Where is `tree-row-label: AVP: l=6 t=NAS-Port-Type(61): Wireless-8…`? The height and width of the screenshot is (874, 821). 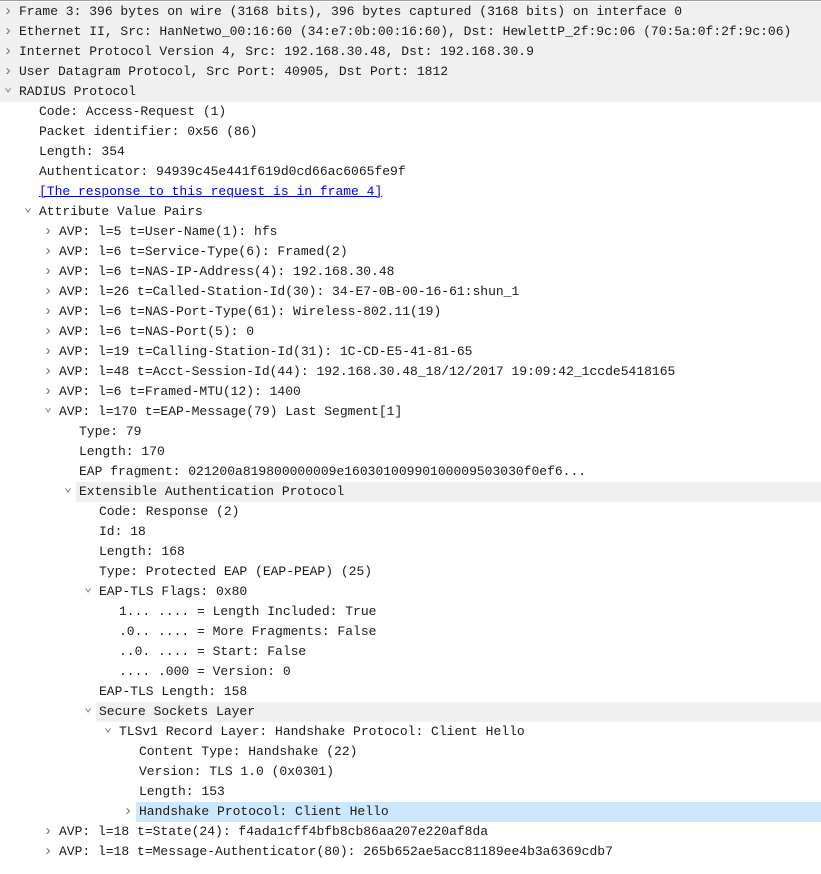 tree-row-label: AVP: l=6 t=NAS-Port-Type(61): Wireless-8… is located at coordinates (250, 311).